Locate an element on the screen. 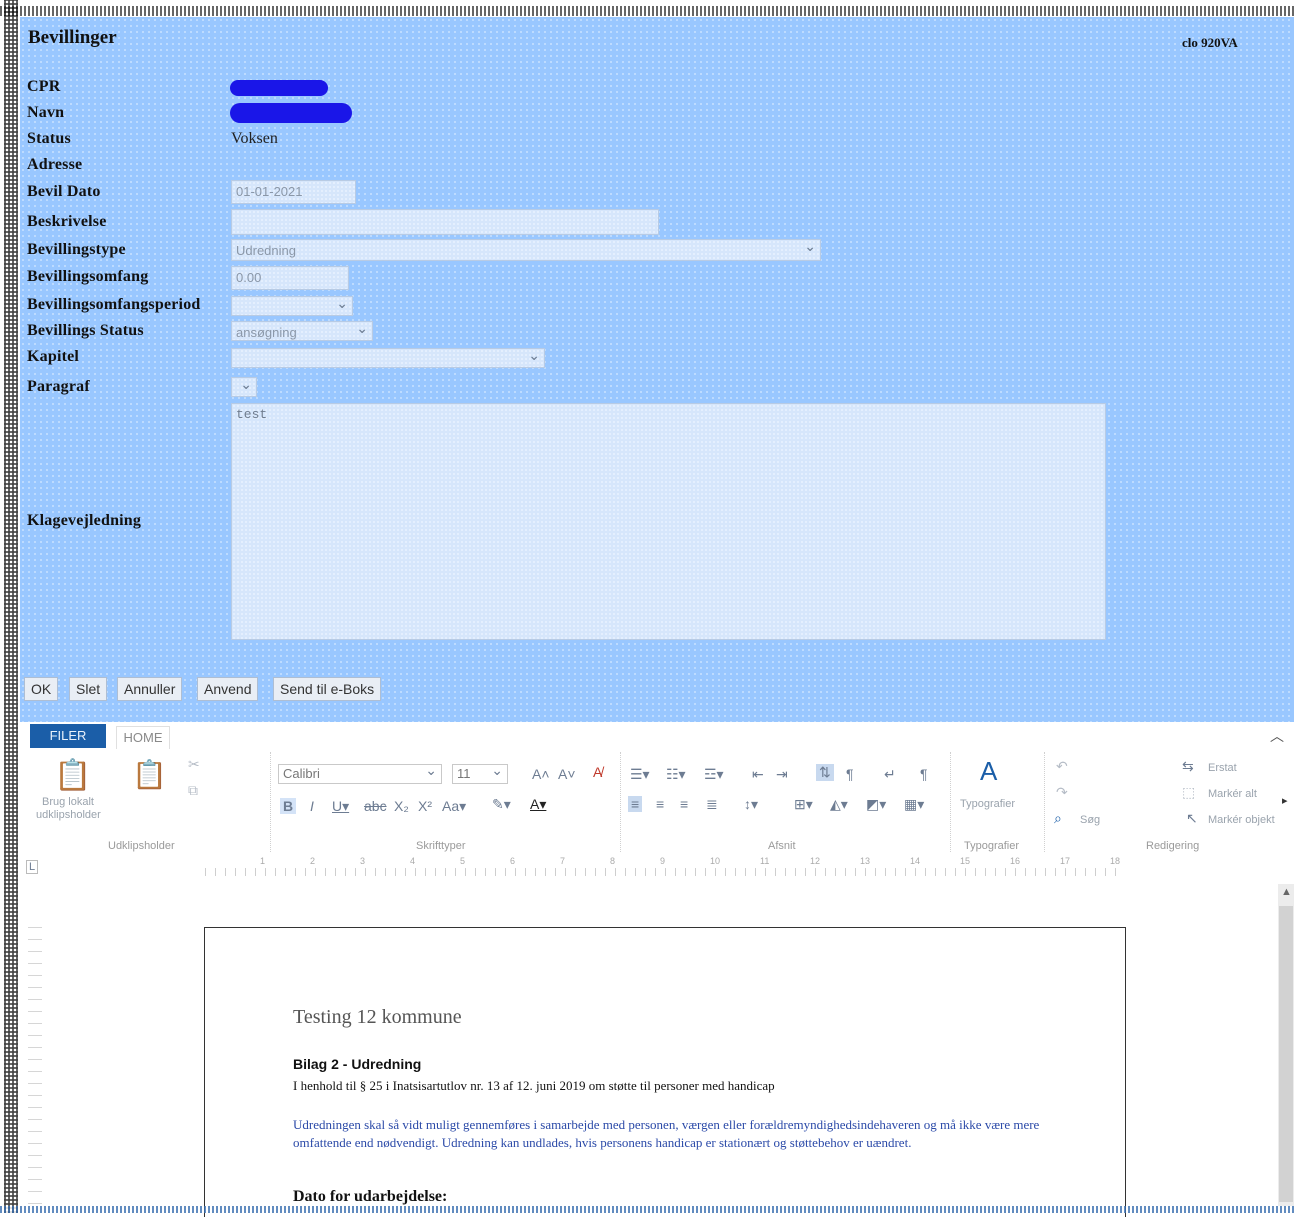 Image resolution: width=1294 pixels, height=1217 pixels. superscript-icon: X² is located at coordinates (425, 806).